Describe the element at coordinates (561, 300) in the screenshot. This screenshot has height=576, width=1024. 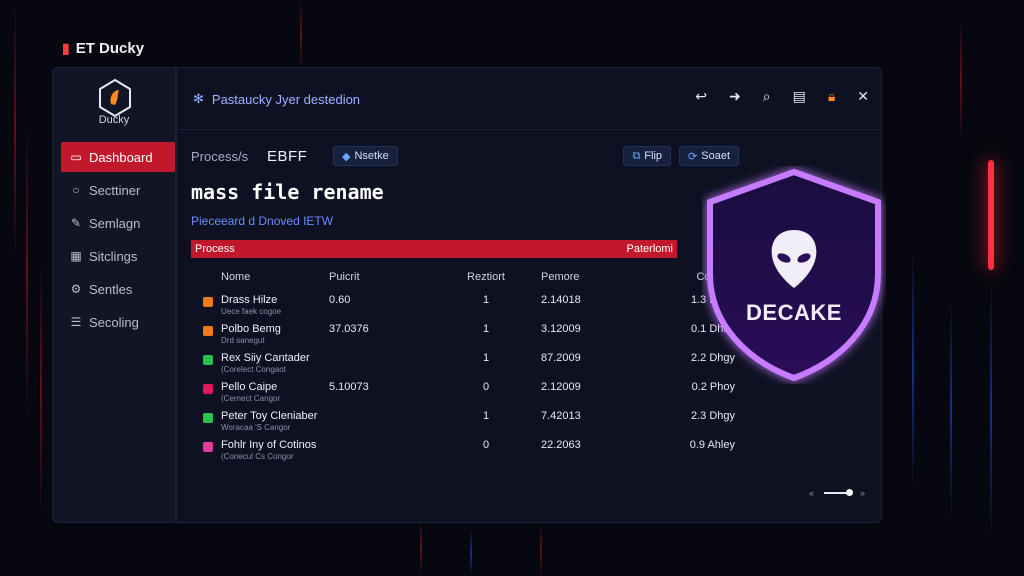
I see `row-pemore: 2.14018` at that location.